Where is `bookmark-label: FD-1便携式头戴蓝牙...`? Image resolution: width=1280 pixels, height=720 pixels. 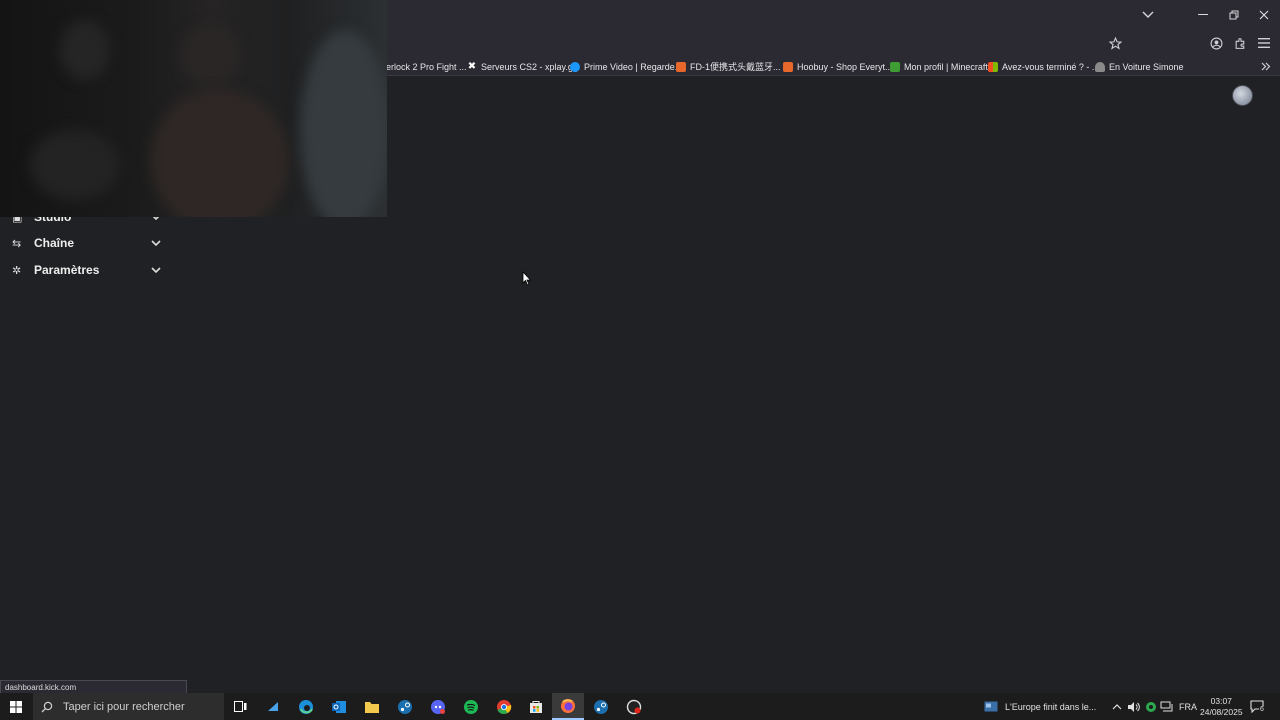 bookmark-label: FD-1便携式头戴蓝牙... is located at coordinates (735, 67).